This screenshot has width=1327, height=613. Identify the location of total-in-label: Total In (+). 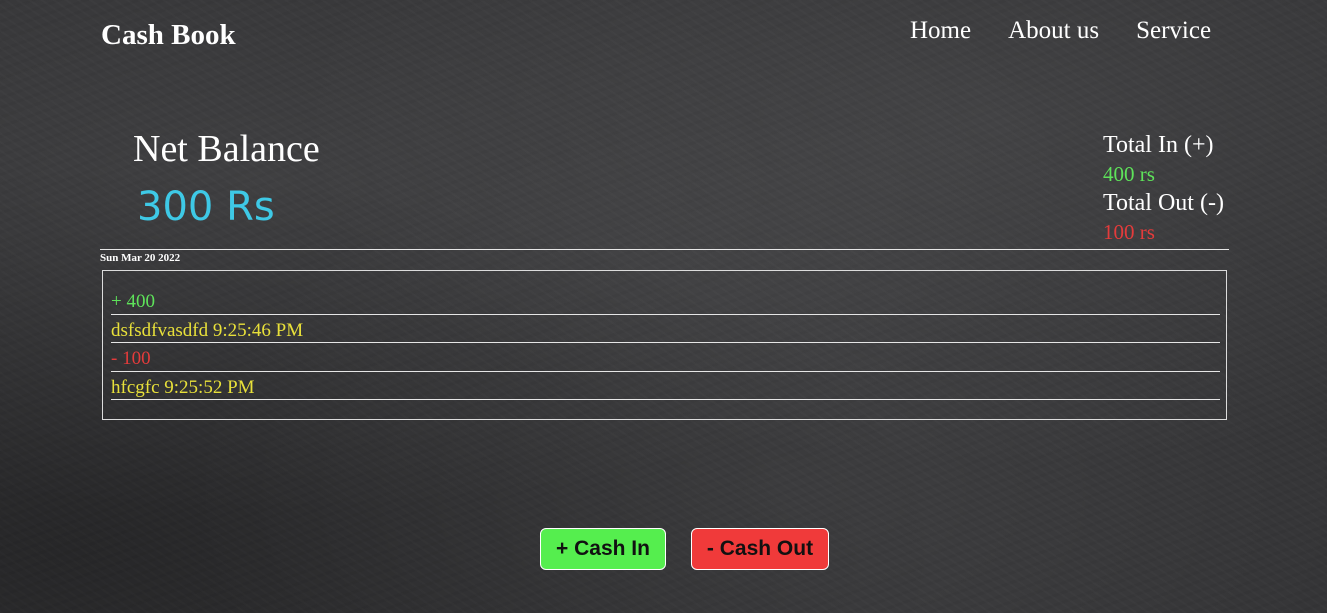
(1158, 145).